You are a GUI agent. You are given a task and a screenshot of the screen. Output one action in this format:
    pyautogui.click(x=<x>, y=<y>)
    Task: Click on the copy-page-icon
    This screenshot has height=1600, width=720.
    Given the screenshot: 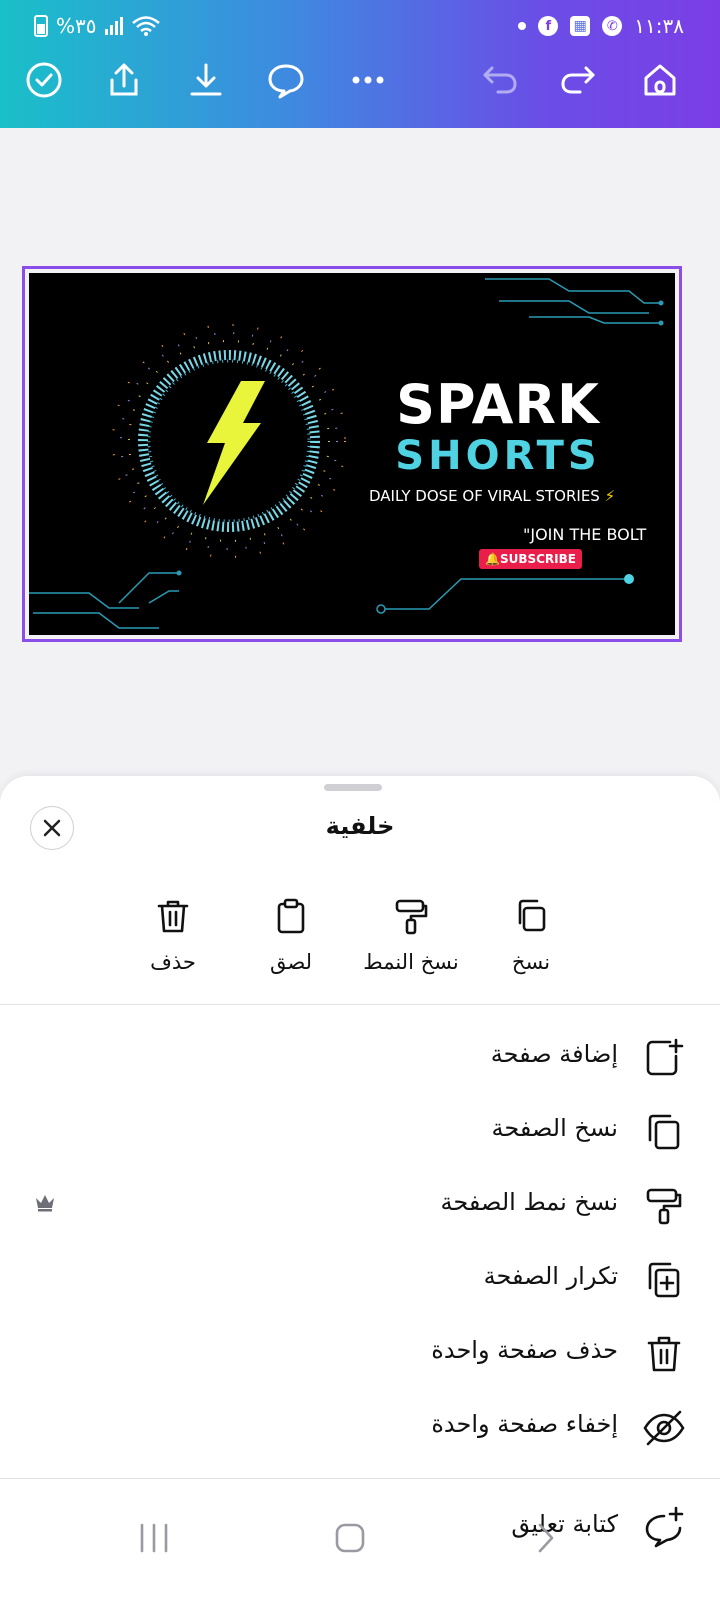 What is the action you would take?
    pyautogui.click(x=664, y=1132)
    